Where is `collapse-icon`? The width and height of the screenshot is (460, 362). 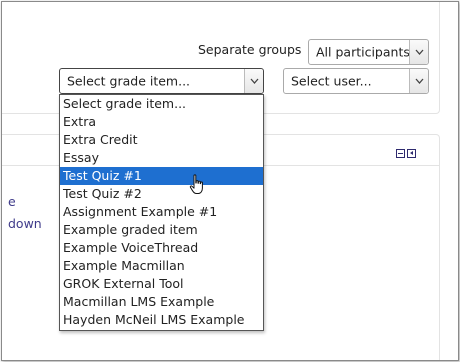
collapse-icon is located at coordinates (400, 153).